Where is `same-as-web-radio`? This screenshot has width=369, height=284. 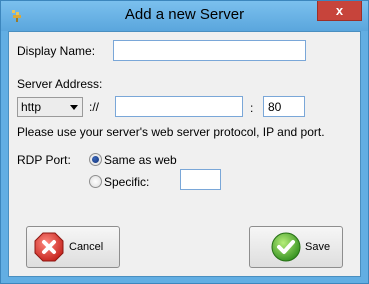 same-as-web-radio is located at coordinates (95, 159).